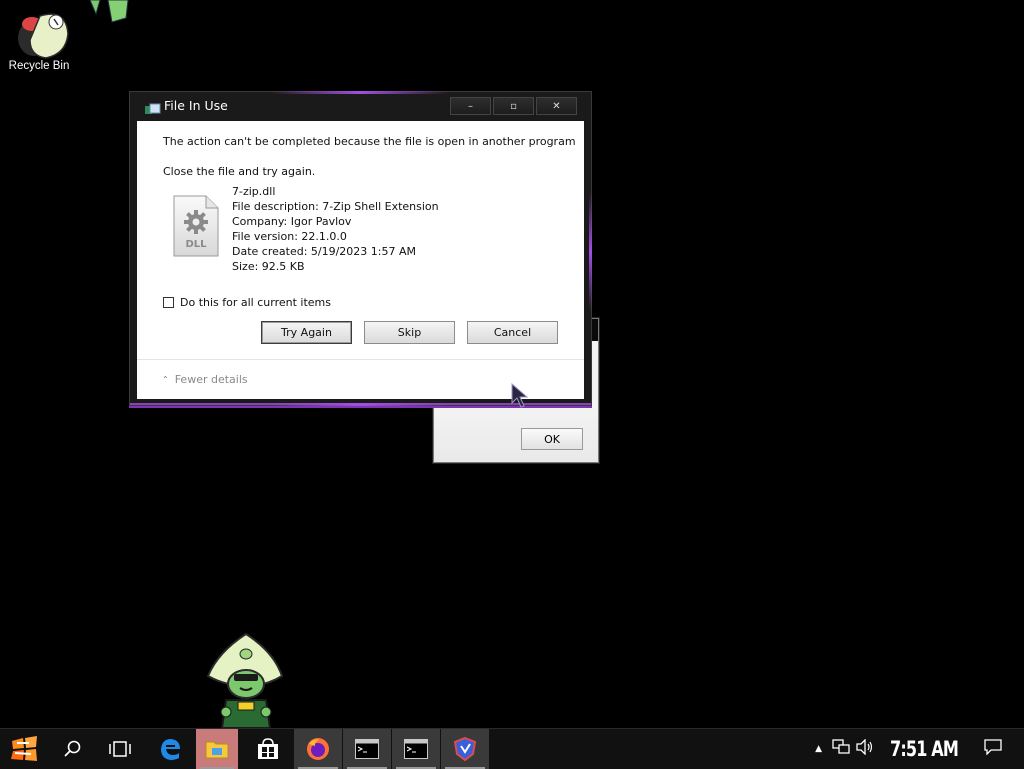  I want to click on accent-glow-bottom, so click(360, 404).